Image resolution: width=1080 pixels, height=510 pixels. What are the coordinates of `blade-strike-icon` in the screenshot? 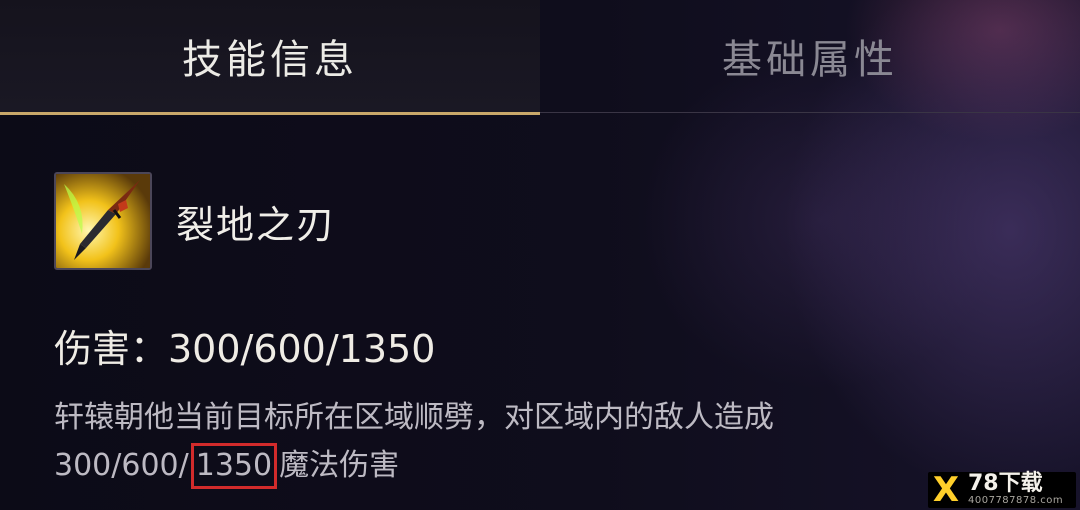 It's located at (103, 221).